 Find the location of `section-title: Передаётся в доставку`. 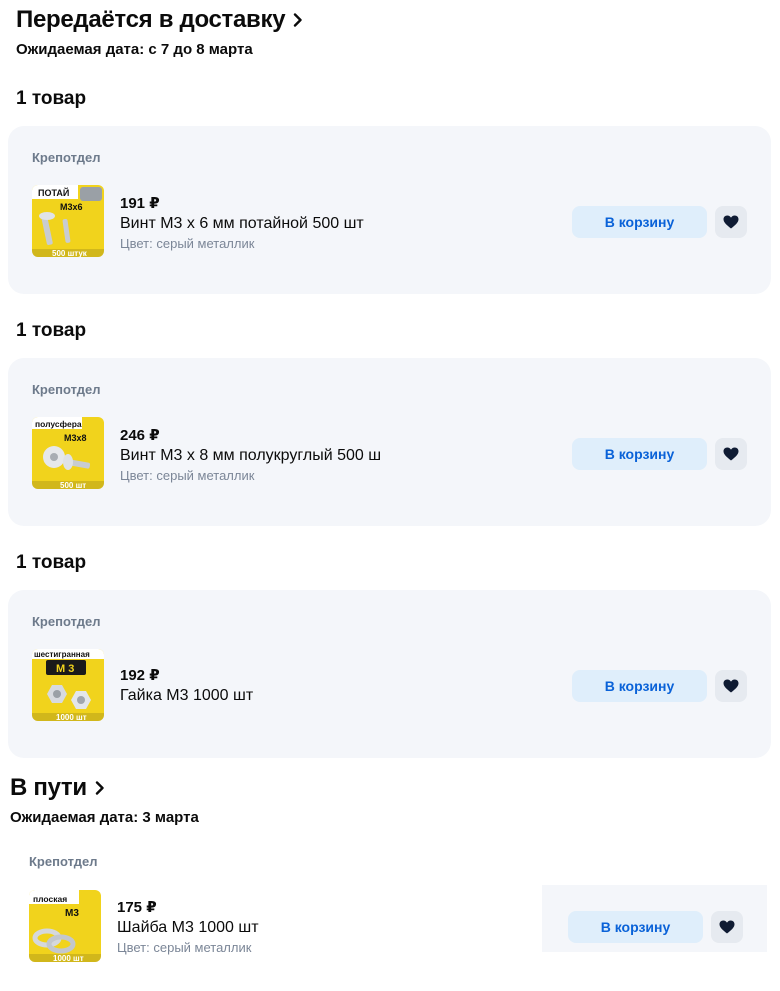

section-title: Передаётся в доставку is located at coordinates (151, 19).